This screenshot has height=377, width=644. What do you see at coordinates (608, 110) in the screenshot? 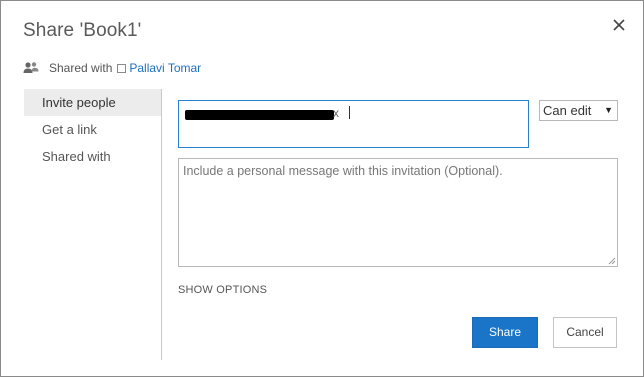
I see `dropdown-arrow-icon: ▼` at bounding box center [608, 110].